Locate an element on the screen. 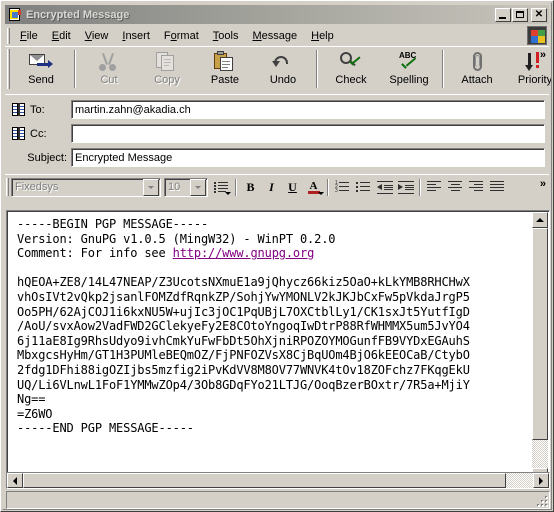 The width and height of the screenshot is (554, 512). align-right-icon is located at coordinates (476, 187).